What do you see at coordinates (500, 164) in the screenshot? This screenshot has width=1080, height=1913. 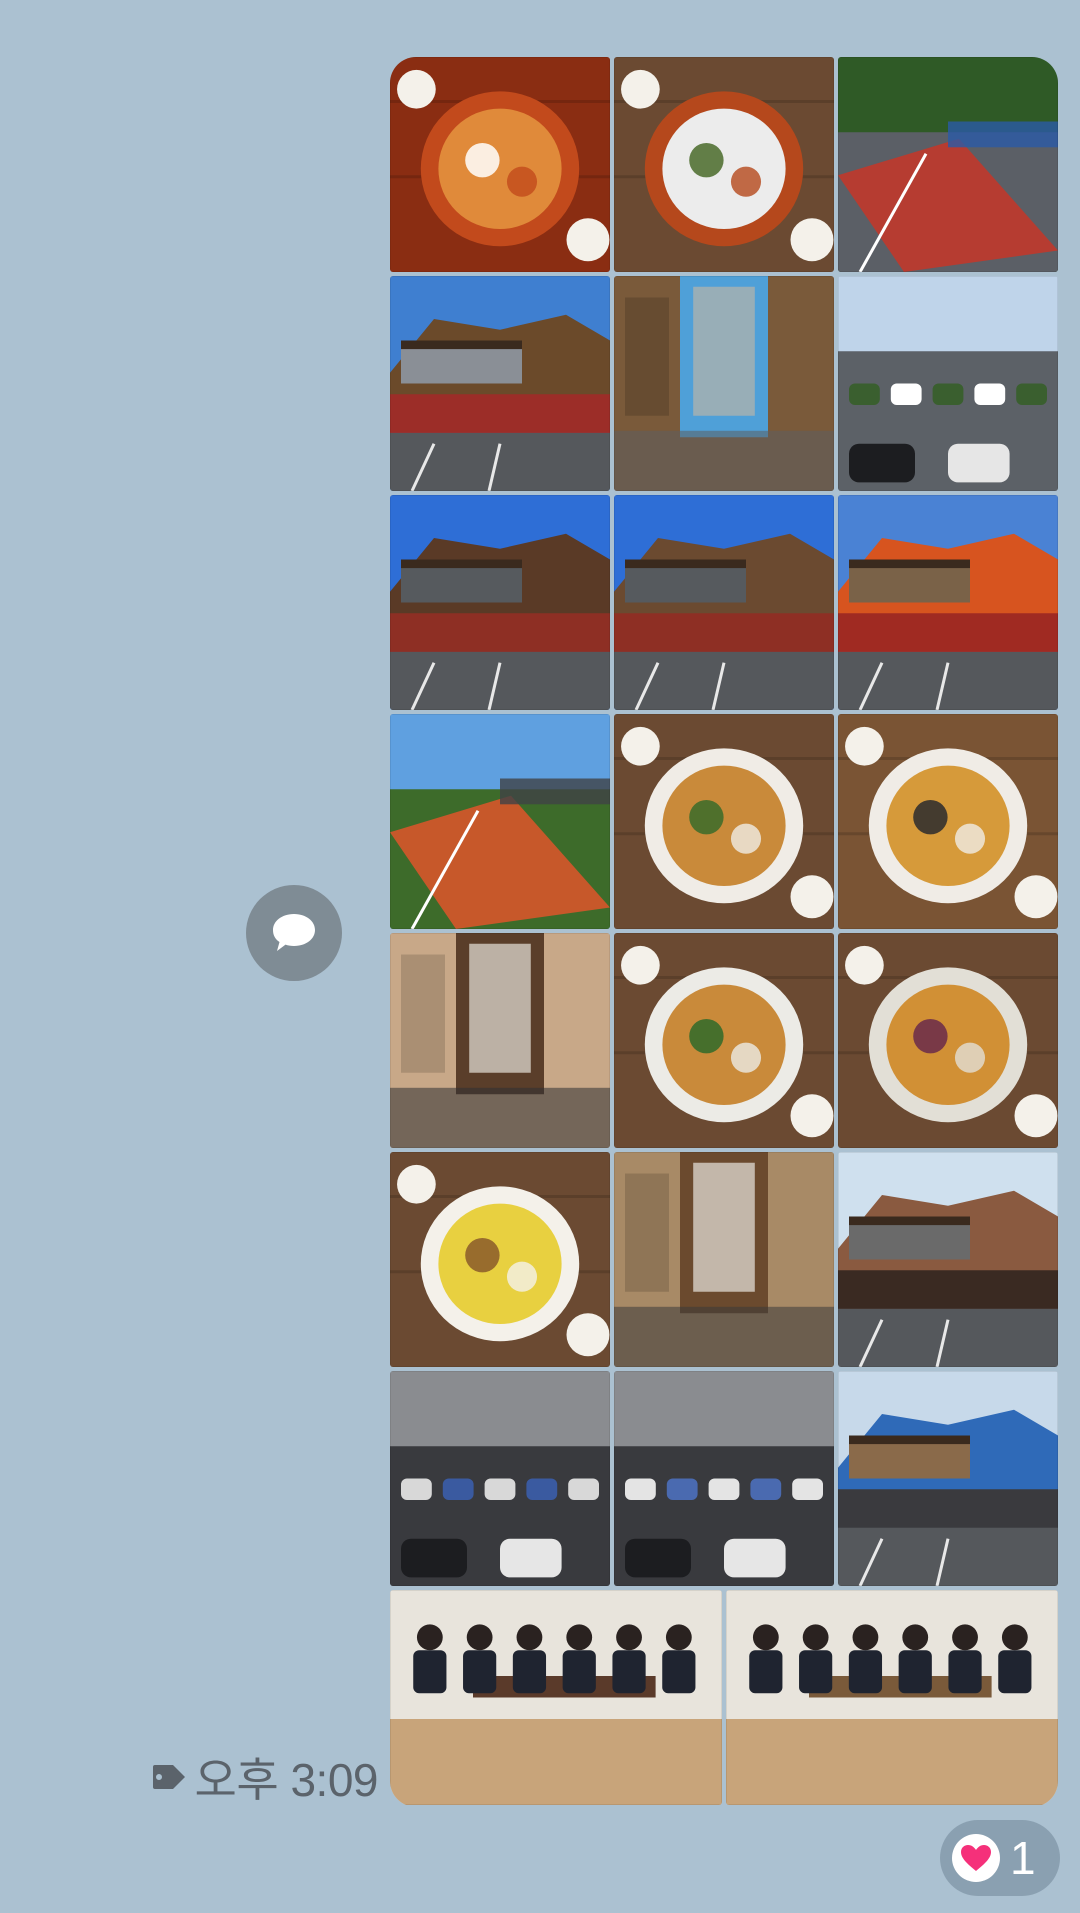 I see `photo-stew-bowl` at bounding box center [500, 164].